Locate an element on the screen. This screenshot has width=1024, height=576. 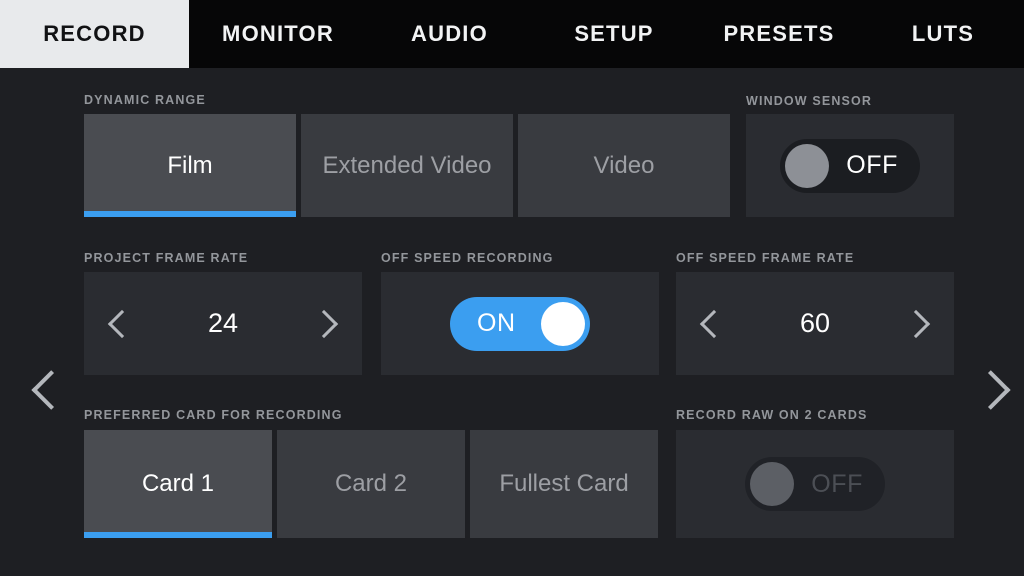
tab-luts-label: LUTS is located at coordinates (943, 33).